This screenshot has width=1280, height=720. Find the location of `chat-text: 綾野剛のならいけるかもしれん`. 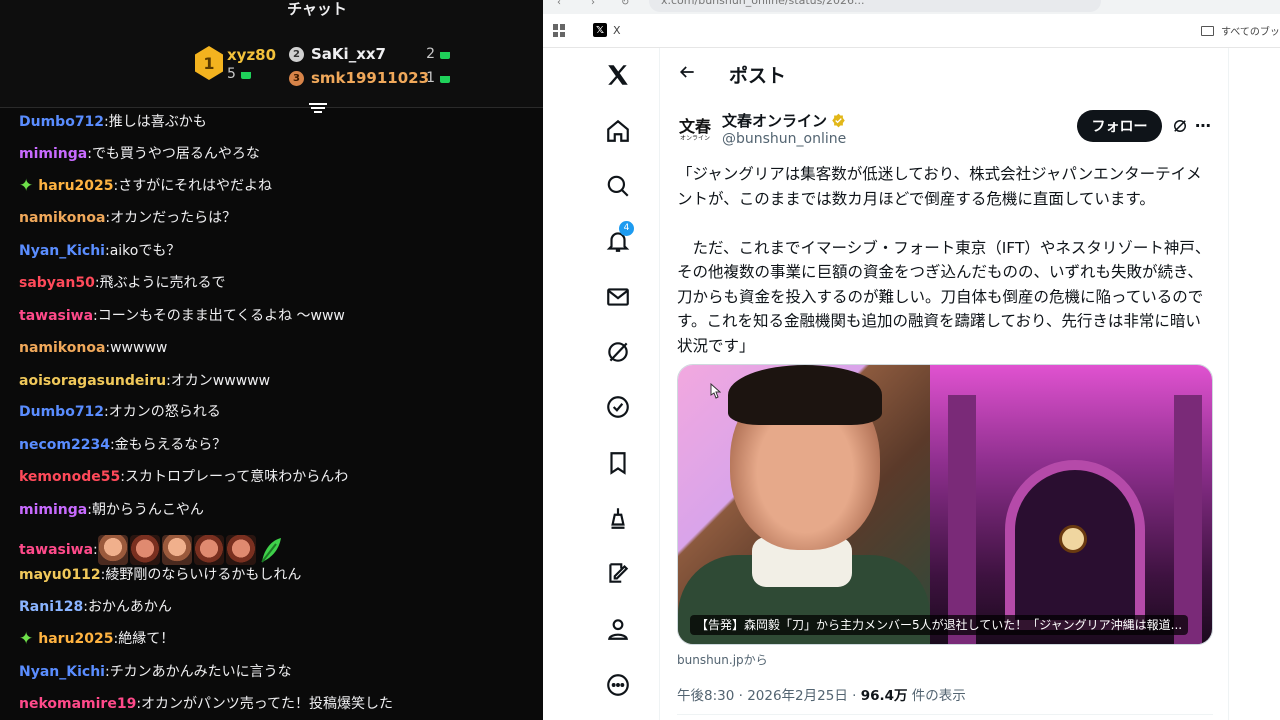

chat-text: 綾野剛のならいけるかもしれん is located at coordinates (203, 575).